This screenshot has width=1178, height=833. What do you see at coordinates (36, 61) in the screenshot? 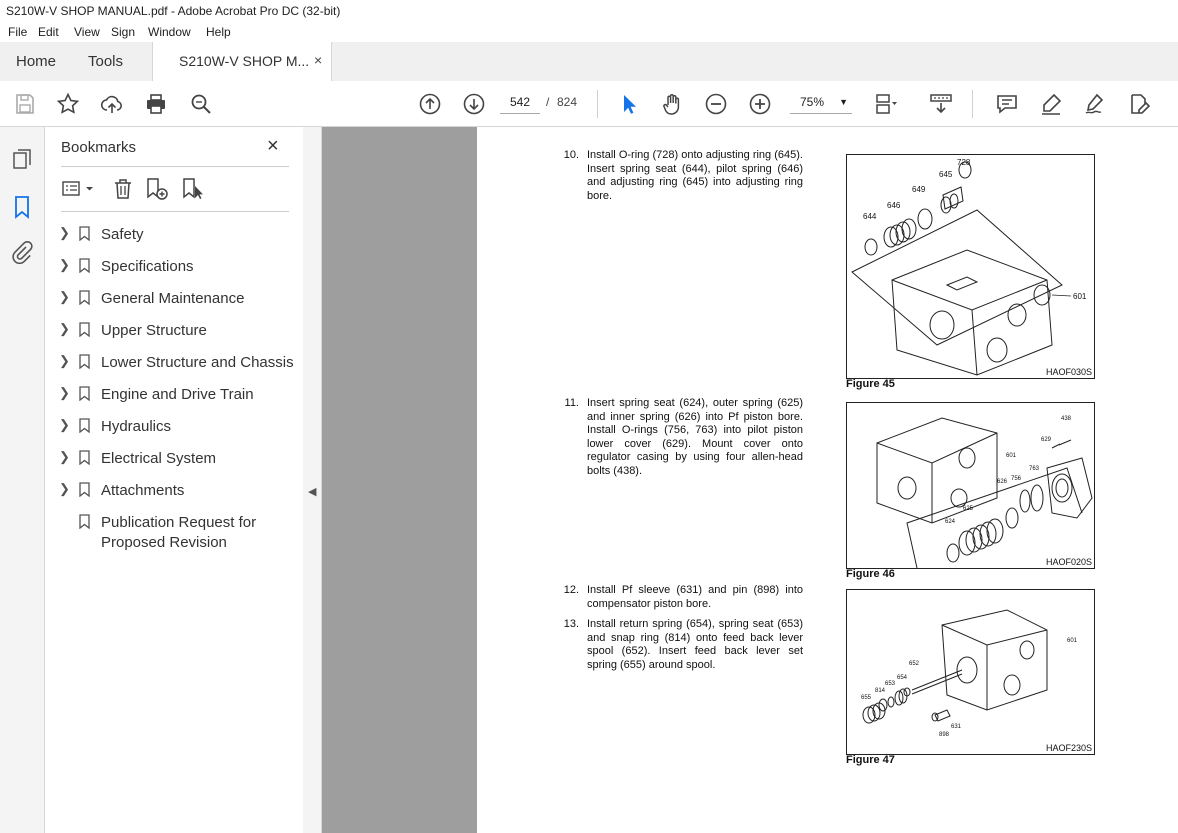
I see `tab-home: Home` at bounding box center [36, 61].